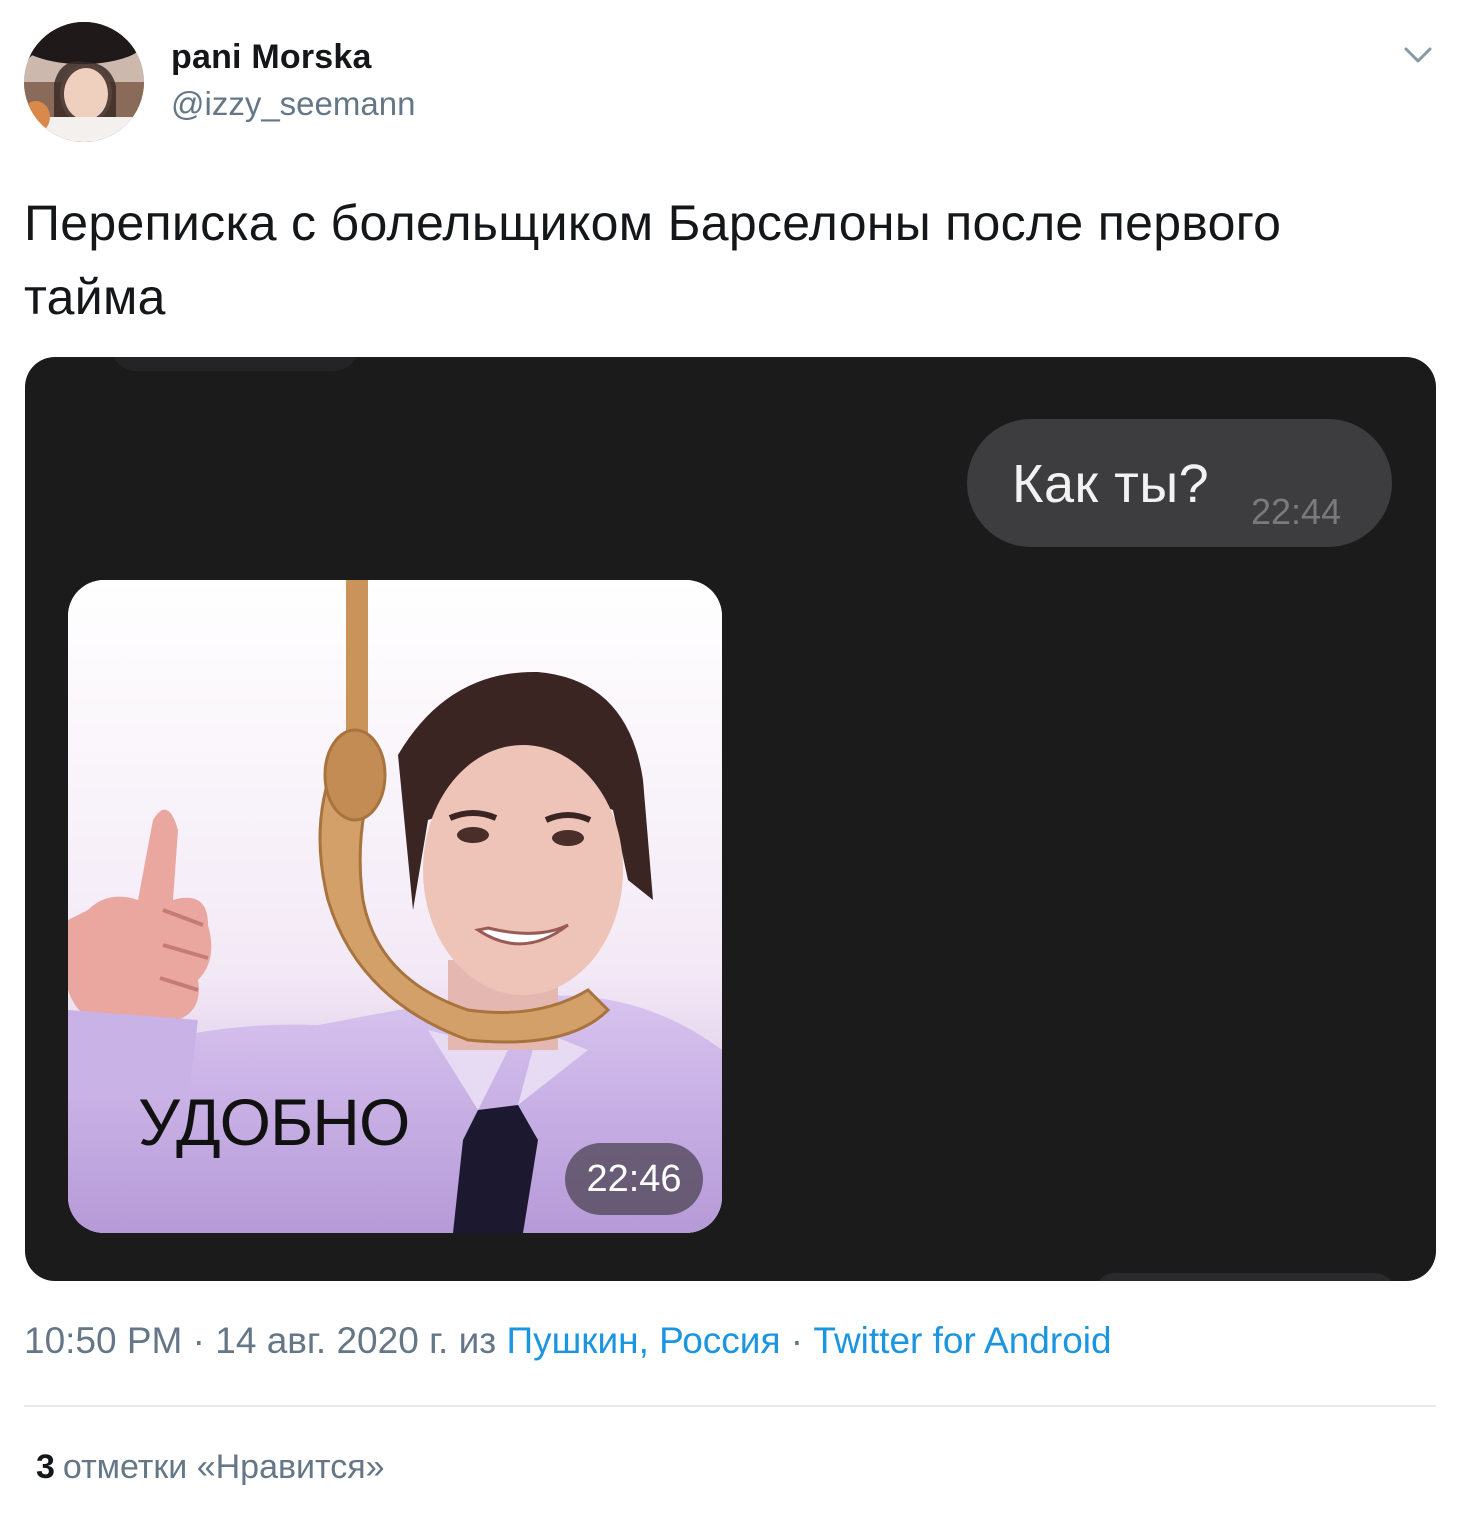  Describe the element at coordinates (271, 57) in the screenshot. I see `display-name: pani Morska` at that location.